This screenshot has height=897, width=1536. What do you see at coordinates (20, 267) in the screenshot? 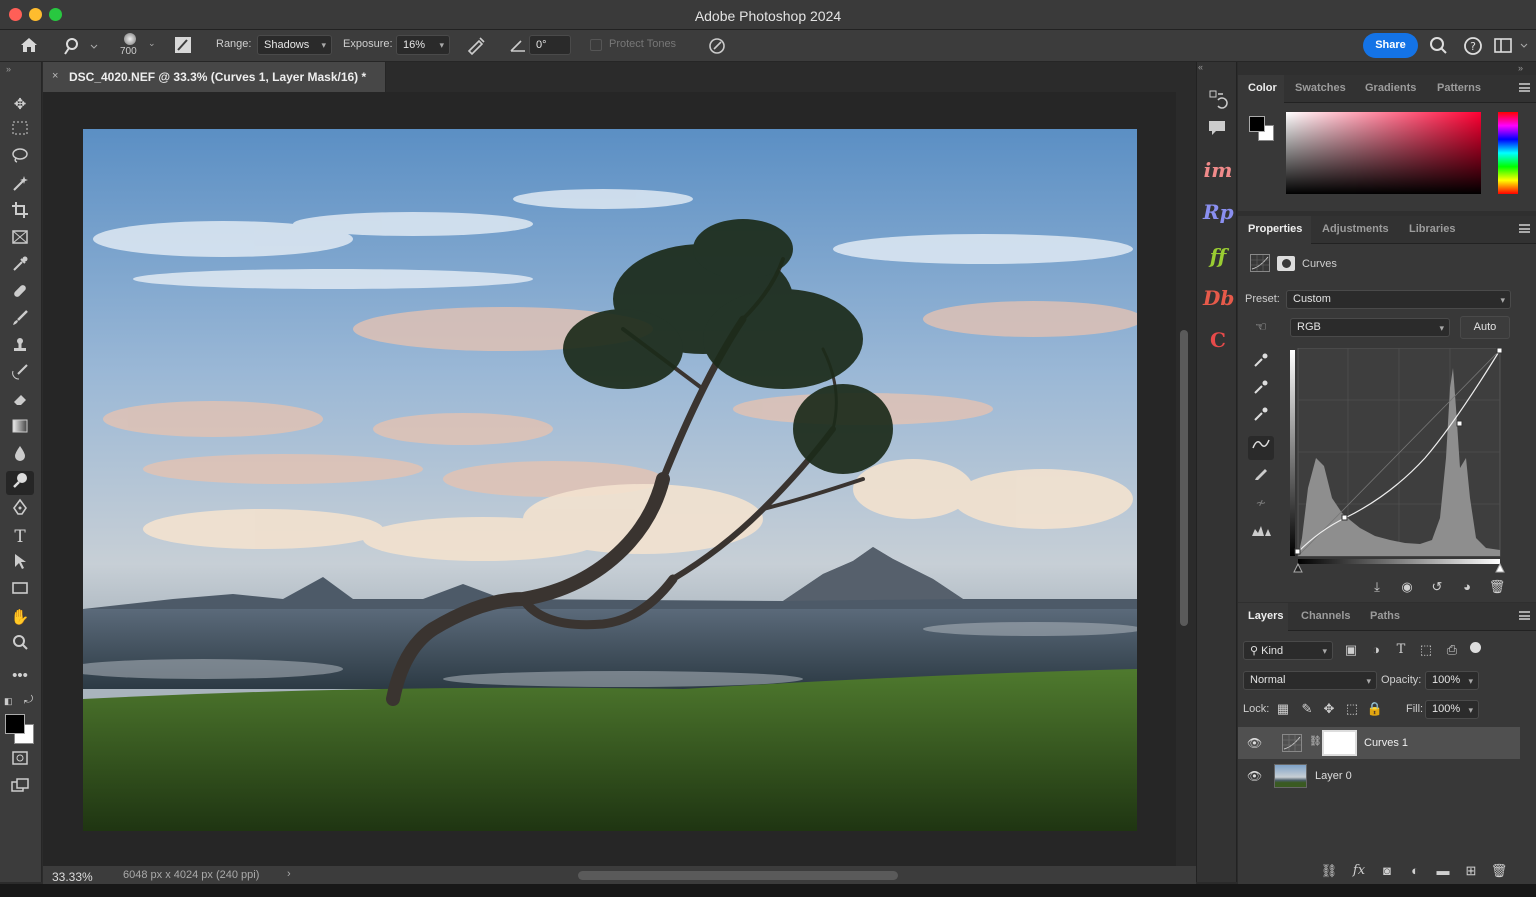
I see `eyedropper-tool-icon` at bounding box center [20, 267].